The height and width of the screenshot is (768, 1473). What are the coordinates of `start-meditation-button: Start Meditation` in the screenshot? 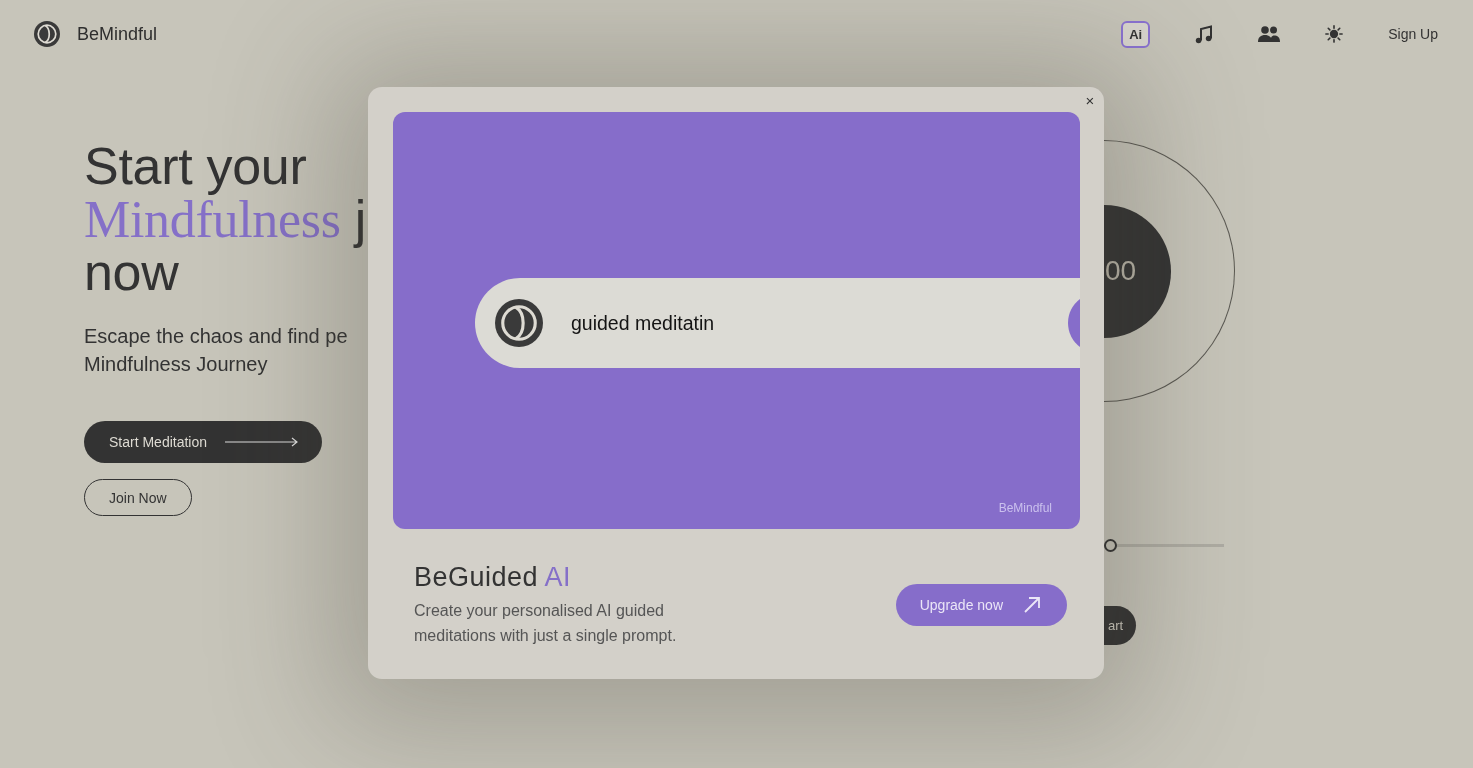 It's located at (203, 442).